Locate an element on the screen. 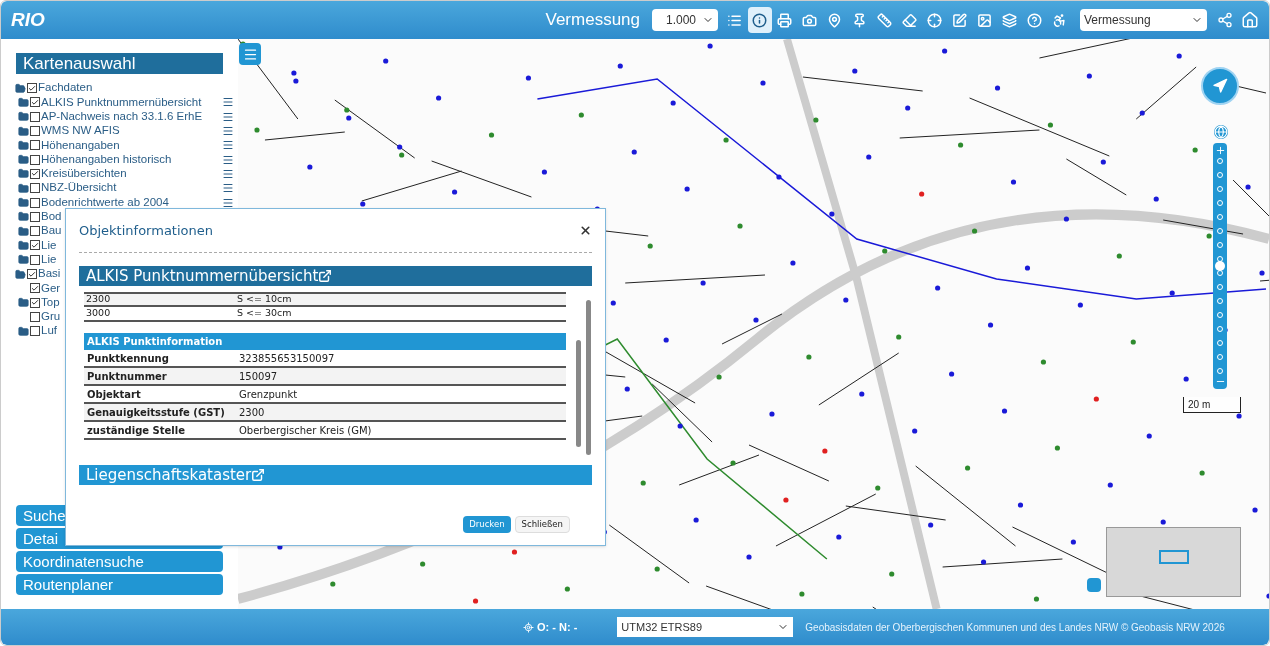  table-cell-text: zuständige Stelle is located at coordinates (136, 430).